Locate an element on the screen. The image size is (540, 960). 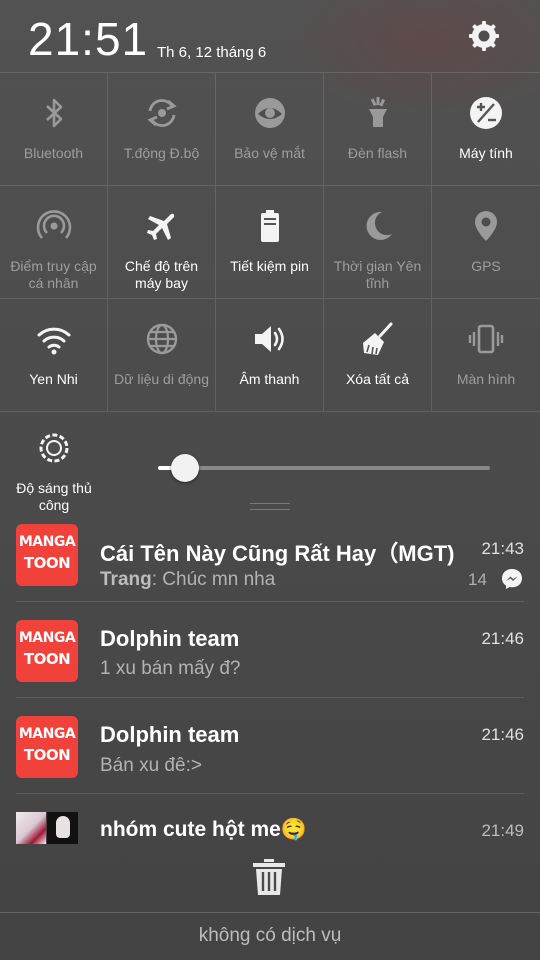
notification-time: 21:43 is located at coordinates (502, 548).